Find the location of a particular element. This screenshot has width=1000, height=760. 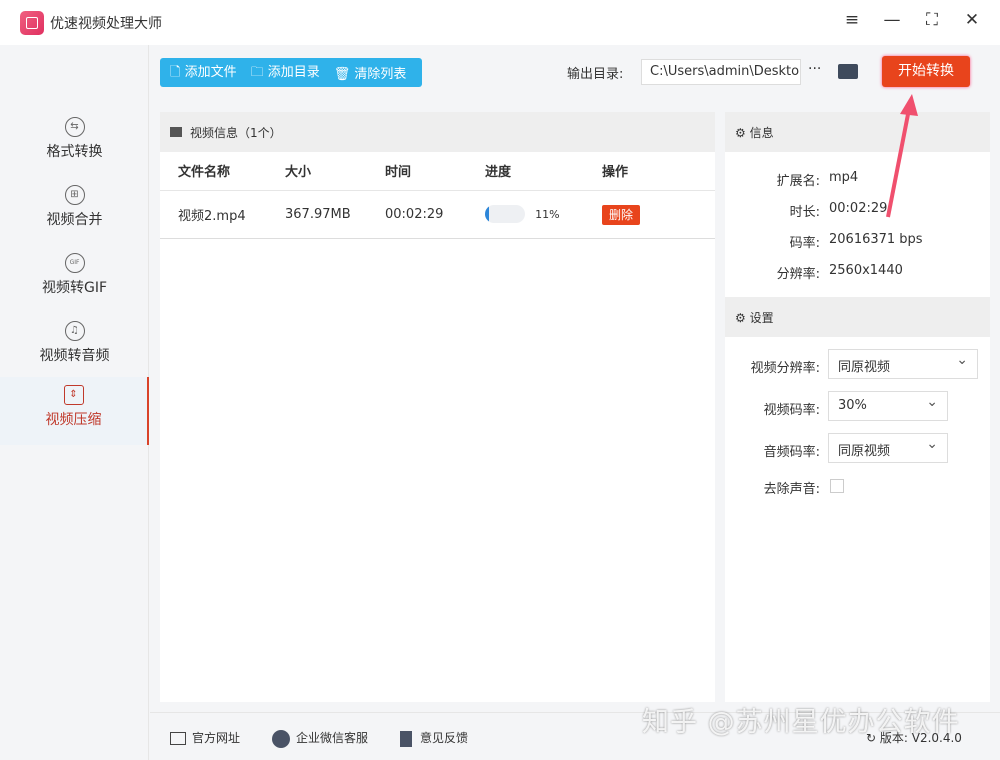

sidebar-item-label: 格式转换 is located at coordinates (74, 152).